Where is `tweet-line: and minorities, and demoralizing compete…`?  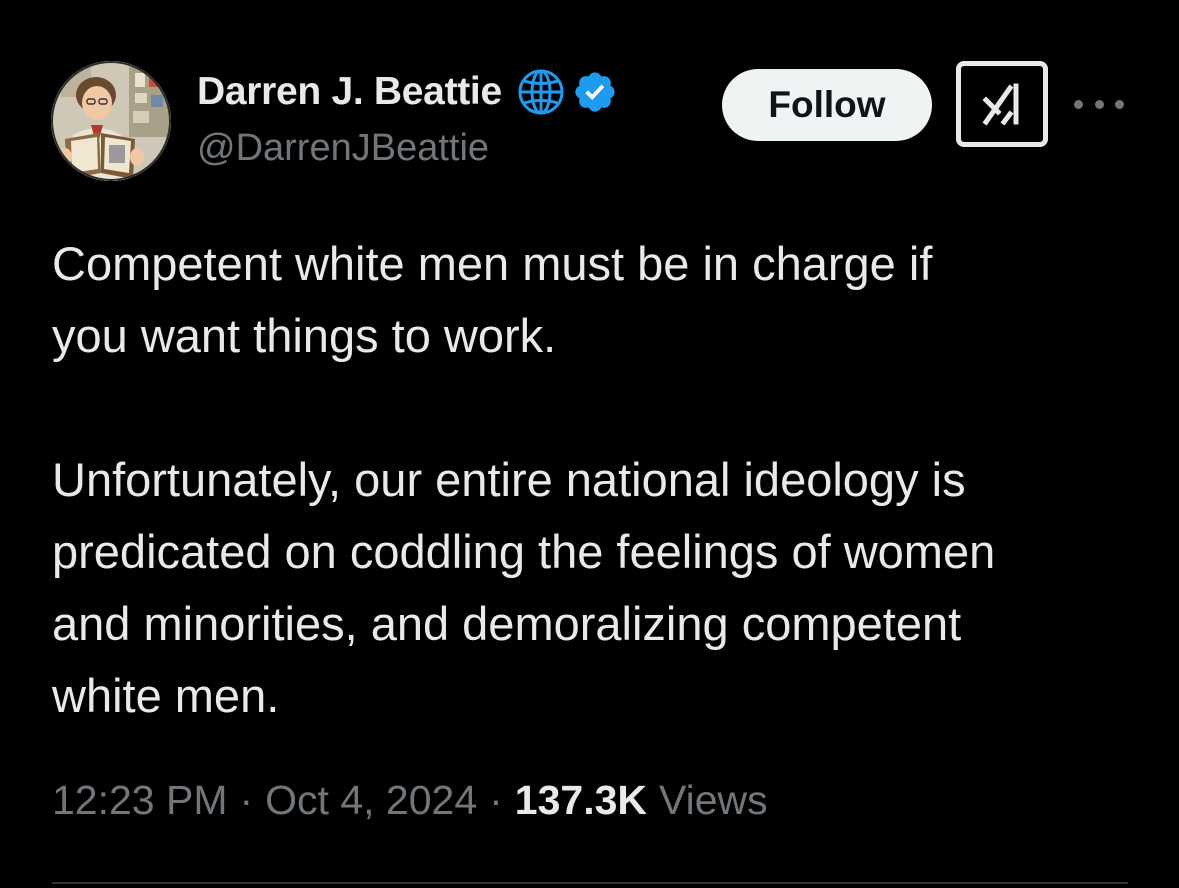 tweet-line: and minorities, and demoralizing compete… is located at coordinates (507, 623).